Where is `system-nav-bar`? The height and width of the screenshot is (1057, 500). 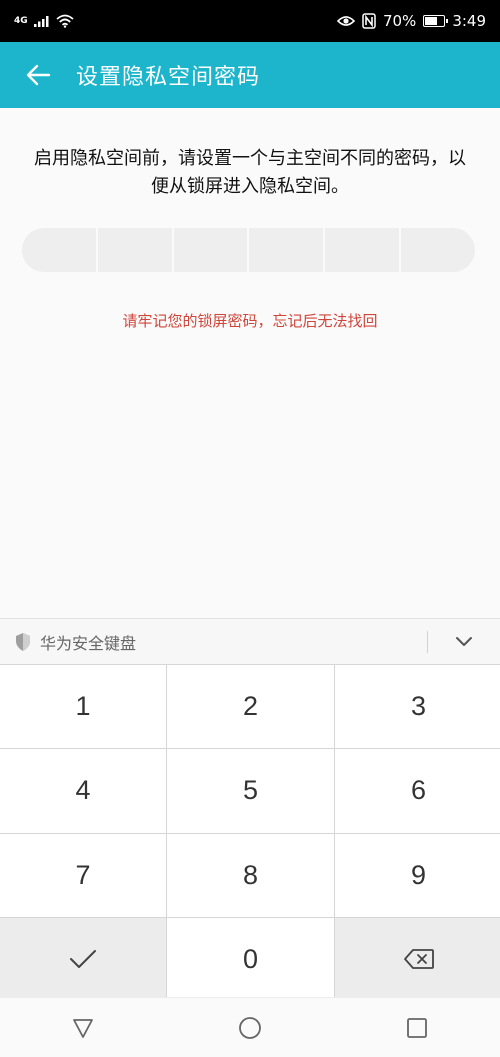
system-nav-bar is located at coordinates (250, 1027).